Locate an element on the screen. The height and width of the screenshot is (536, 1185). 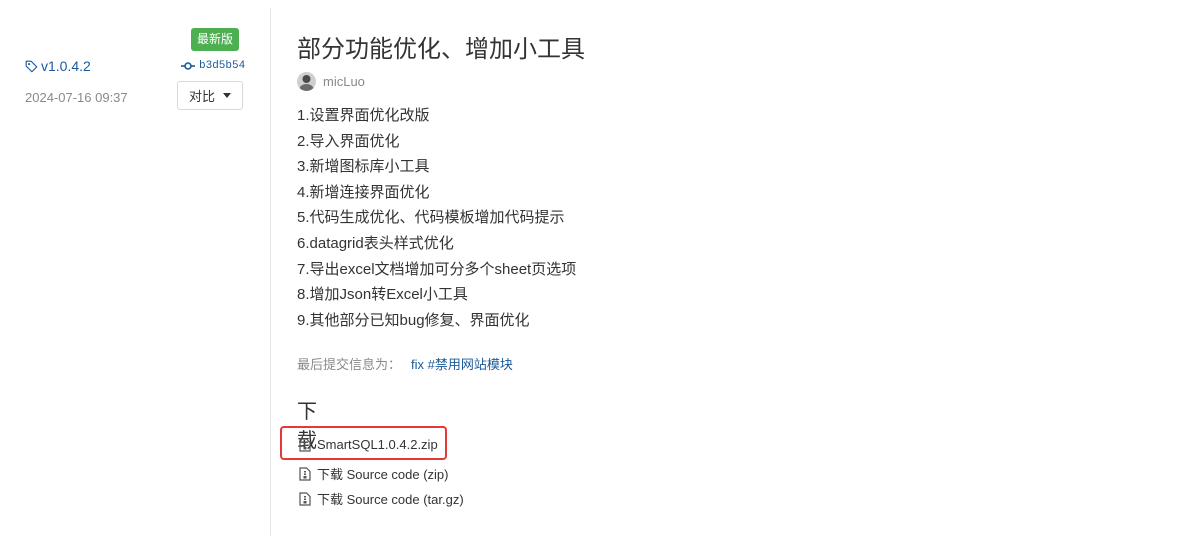
download-label: 下载 Source code (tar.gz) is located at coordinates (390, 499).